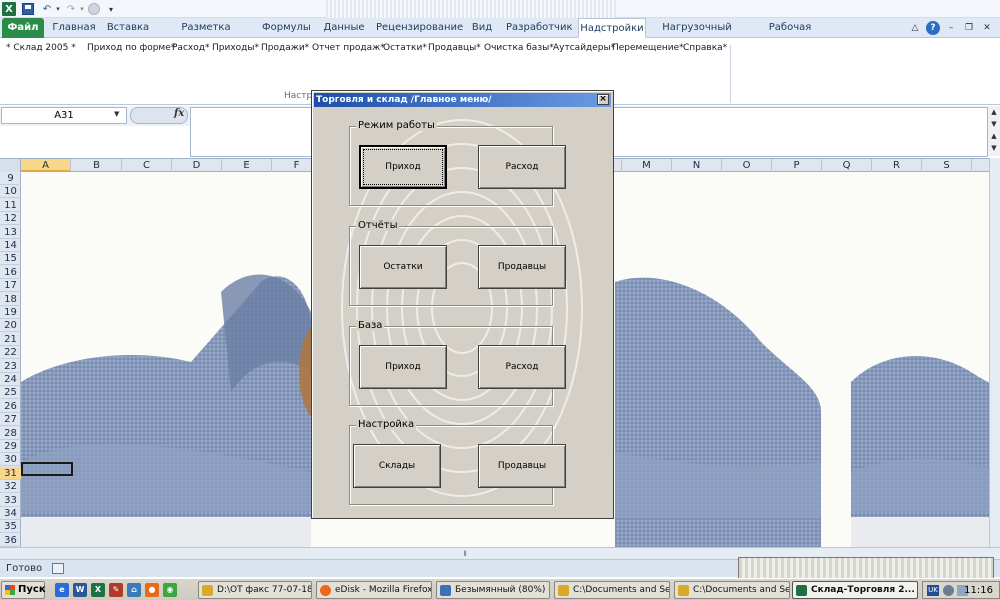 This screenshot has height=600, width=1000. What do you see at coordinates (403, 267) in the screenshot?
I see `reports-ostatki-button: Остатки` at bounding box center [403, 267].